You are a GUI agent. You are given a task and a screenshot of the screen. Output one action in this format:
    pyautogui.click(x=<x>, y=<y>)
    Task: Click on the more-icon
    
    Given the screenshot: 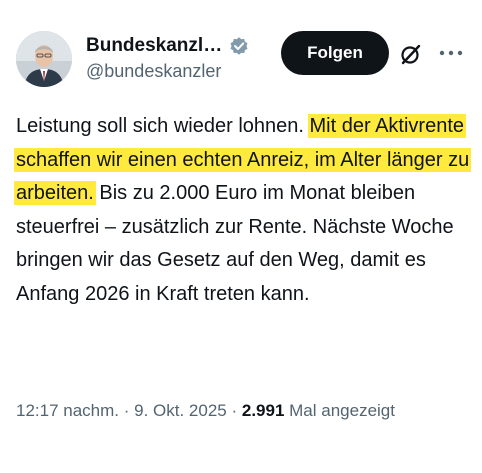 What is the action you would take?
    pyautogui.click(x=451, y=53)
    